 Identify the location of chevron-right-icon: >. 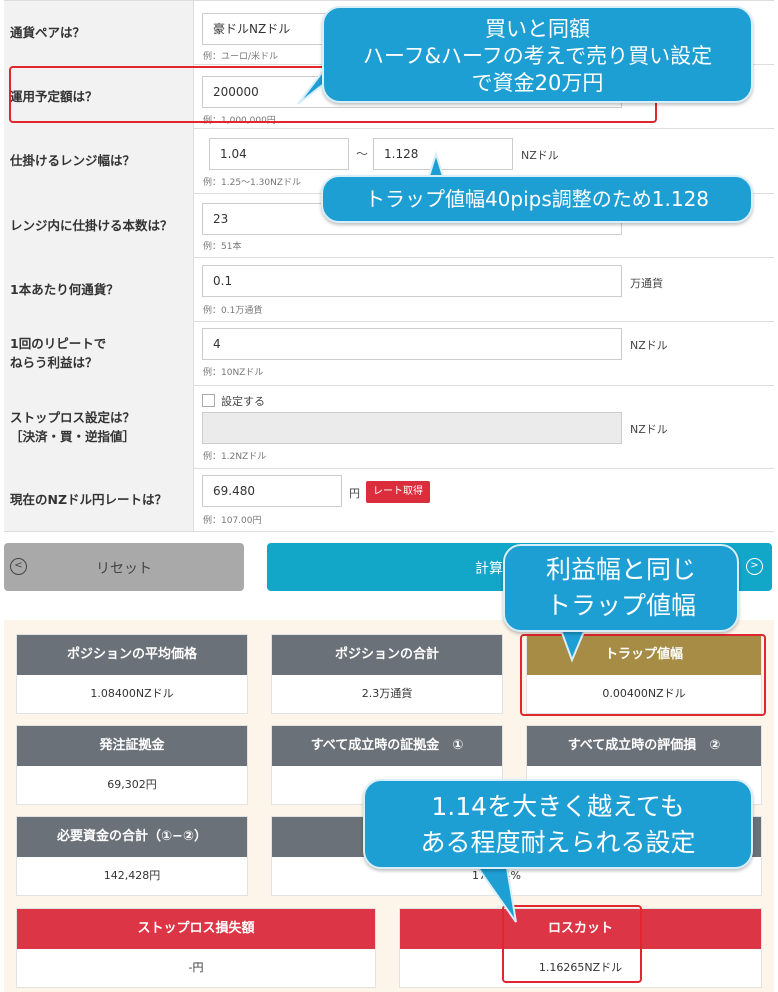
(754, 566).